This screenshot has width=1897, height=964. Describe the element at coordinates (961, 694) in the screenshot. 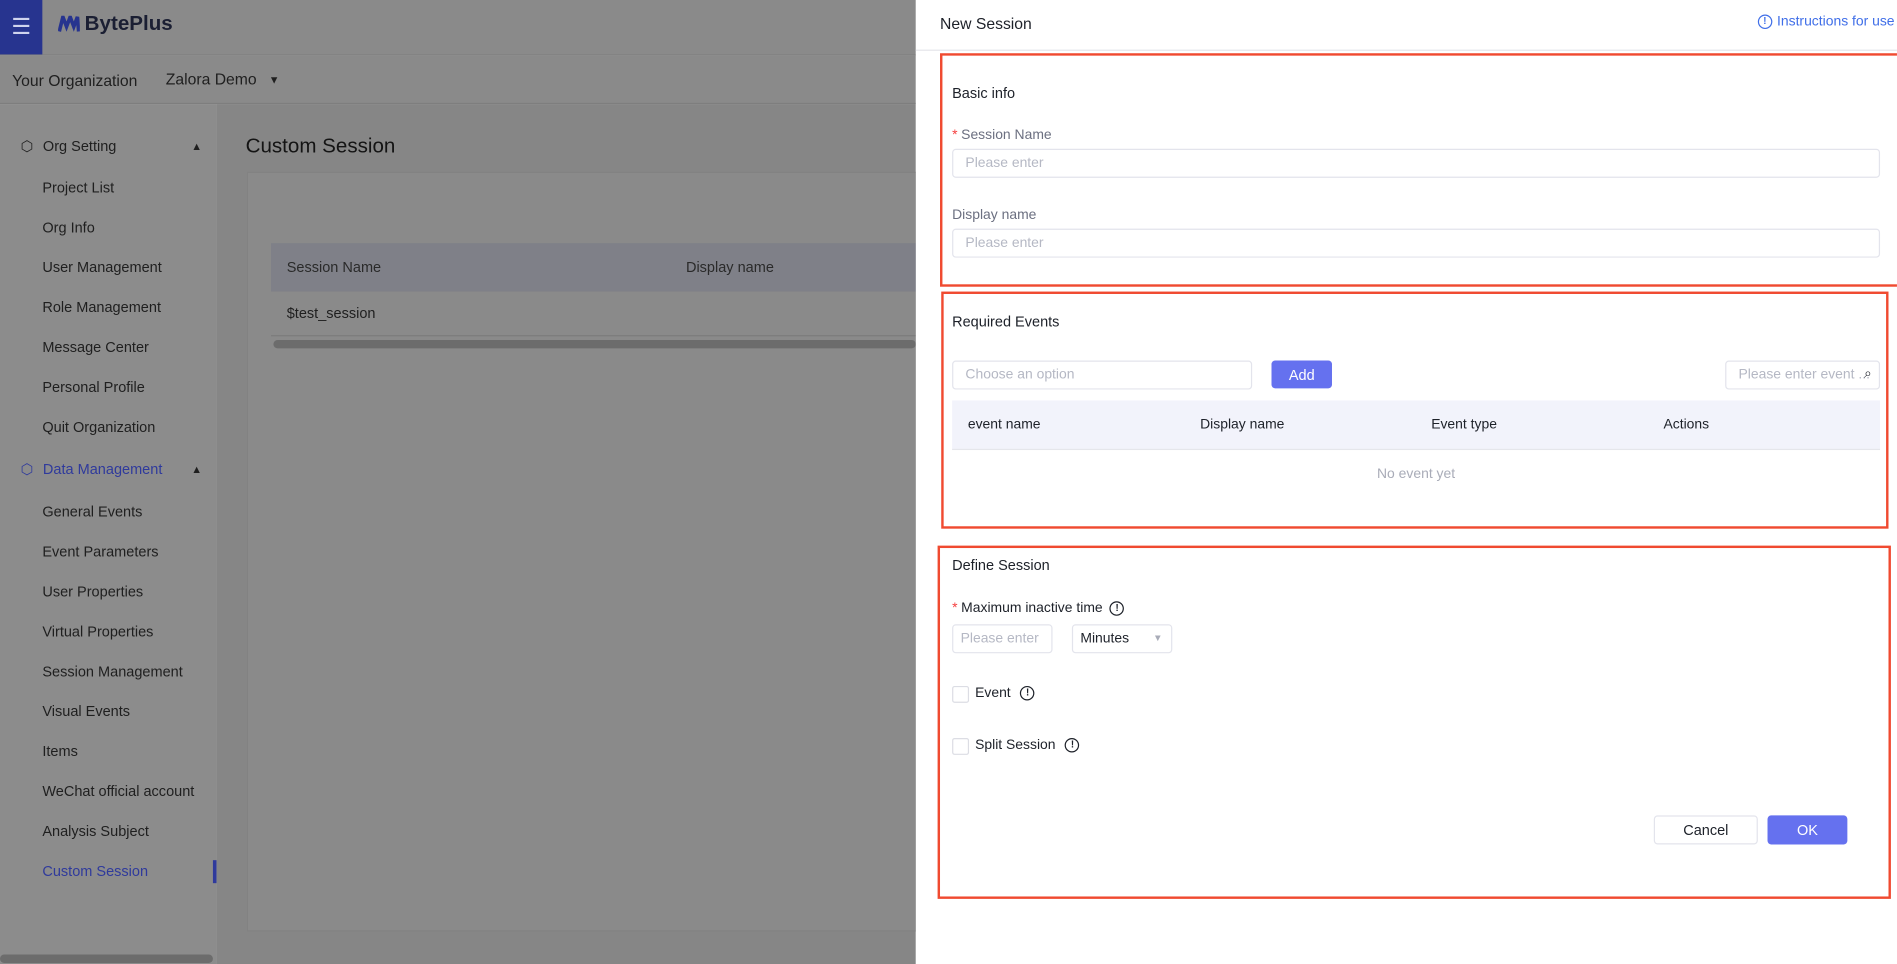

I see `event-checkbox` at that location.